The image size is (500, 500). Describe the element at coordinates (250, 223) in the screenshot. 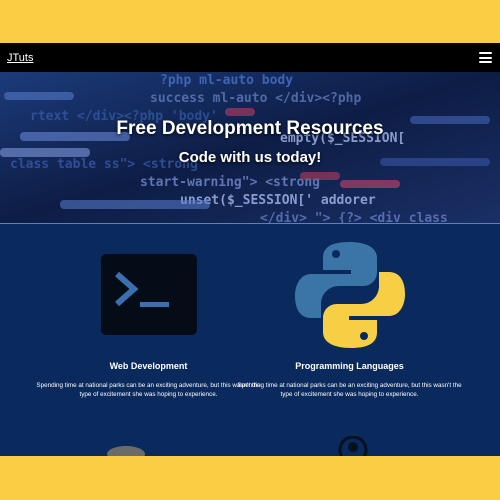

I see `hero-divider` at that location.